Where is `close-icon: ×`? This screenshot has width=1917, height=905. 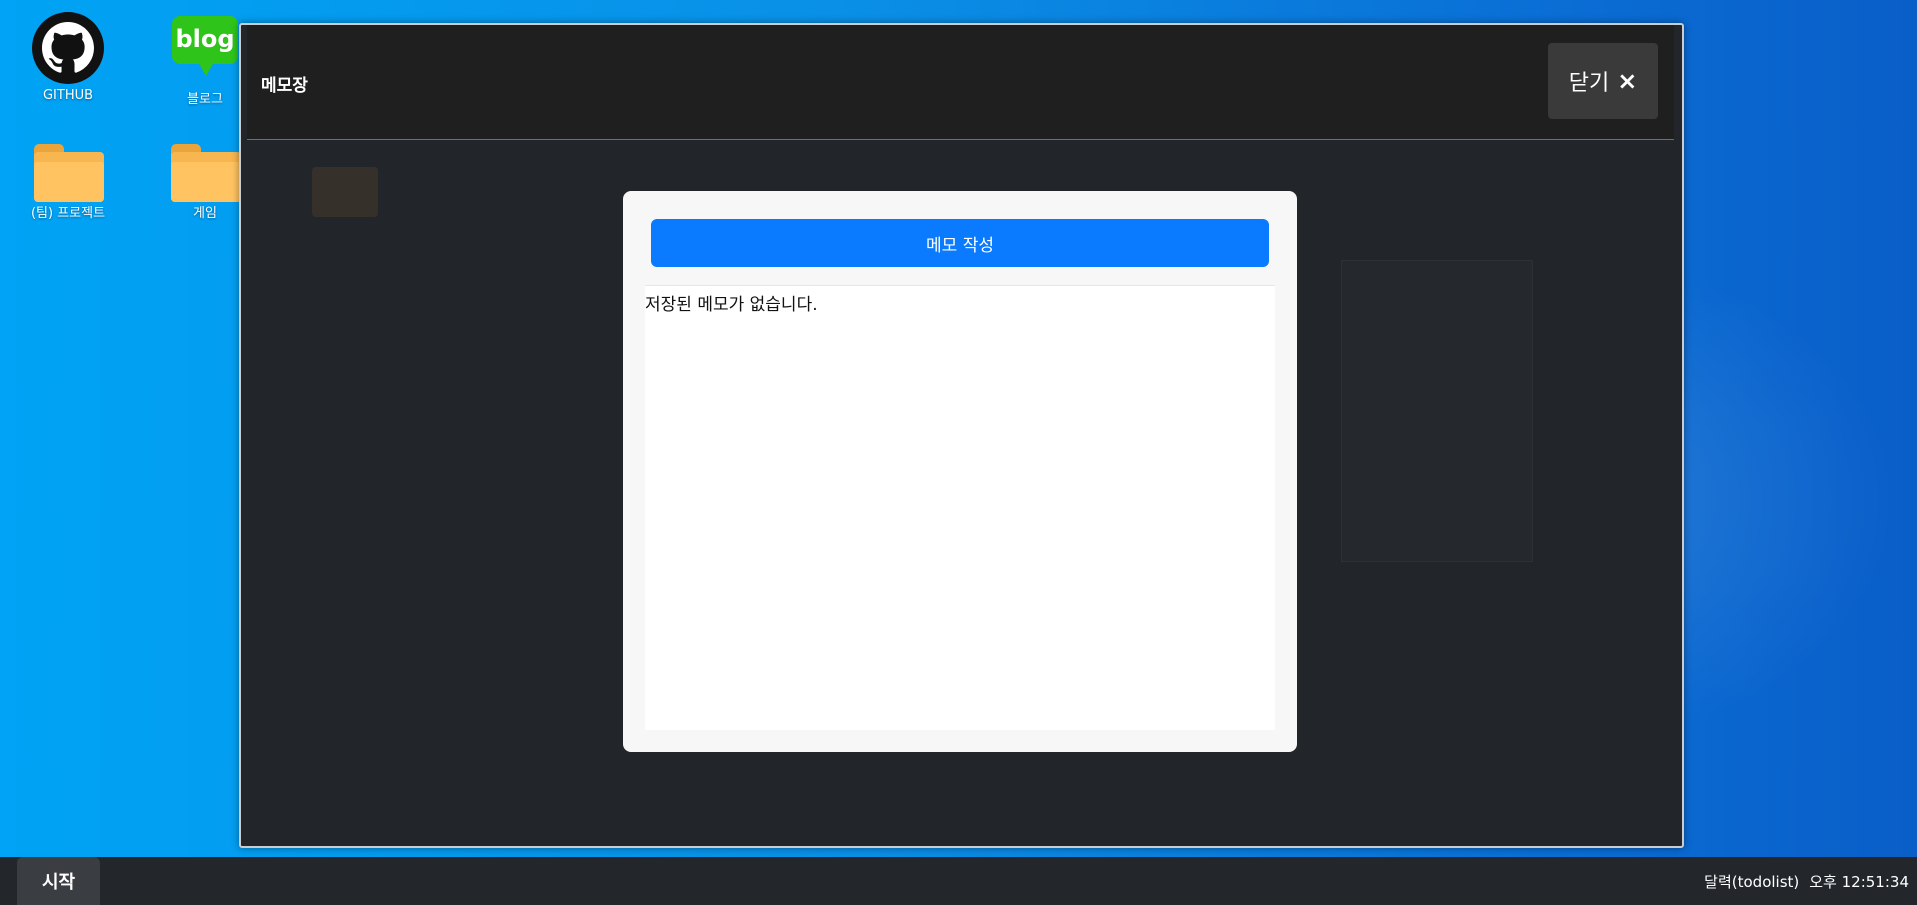
close-icon: × is located at coordinates (1627, 81).